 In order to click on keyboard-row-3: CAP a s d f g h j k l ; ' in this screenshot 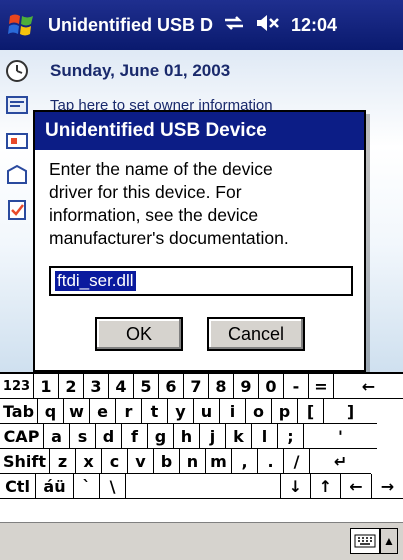, I will do `click(201, 436)`.